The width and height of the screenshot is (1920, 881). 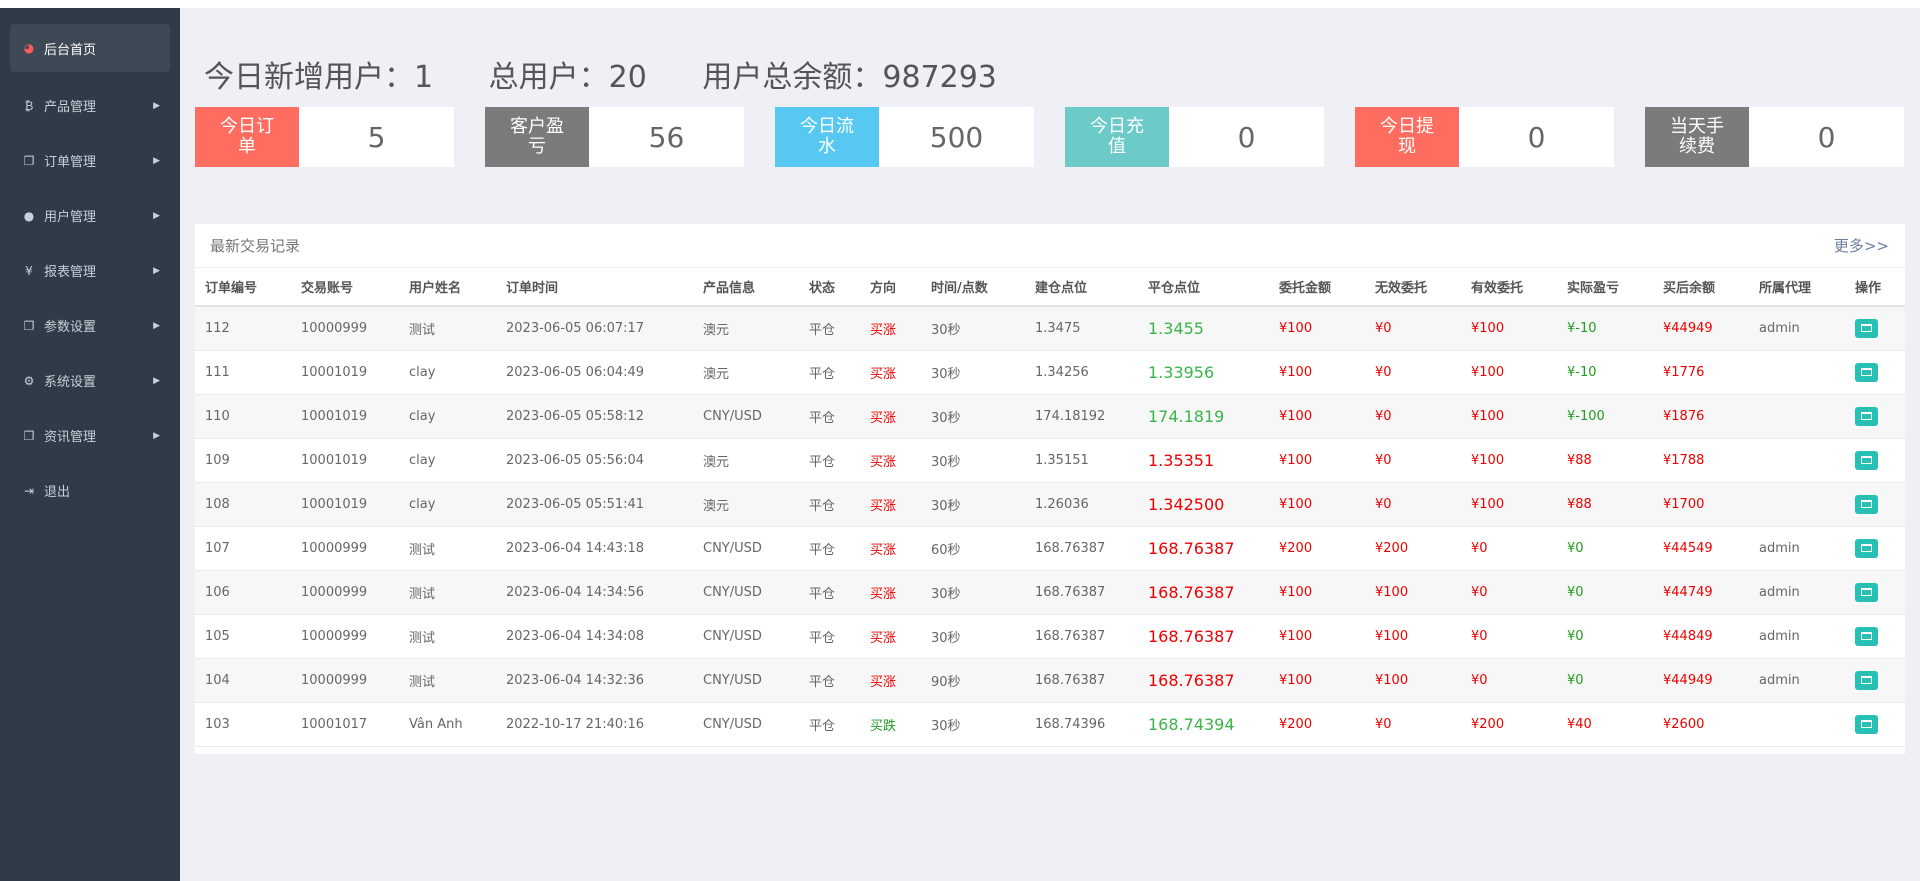 What do you see at coordinates (243, 548) in the screenshot?
I see `cell-id: 107` at bounding box center [243, 548].